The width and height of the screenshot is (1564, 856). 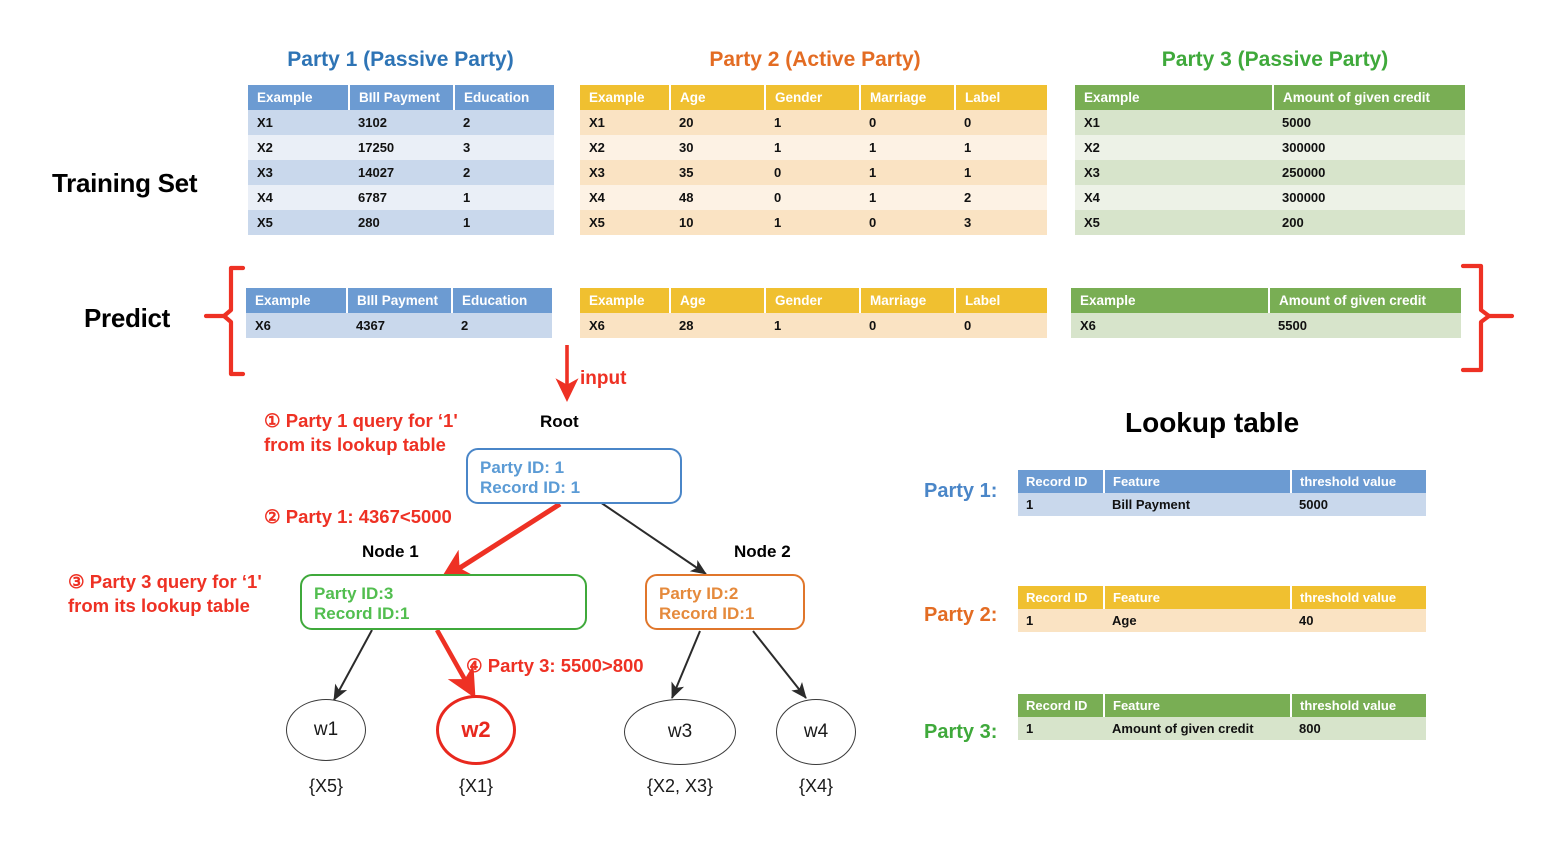 I want to click on edge-node2-to-w4, so click(x=779, y=664).